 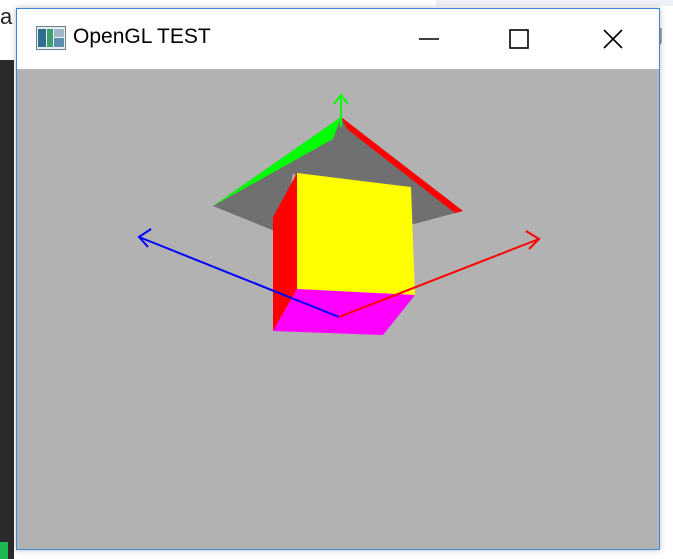 I want to click on maximize-button, so click(x=519, y=39).